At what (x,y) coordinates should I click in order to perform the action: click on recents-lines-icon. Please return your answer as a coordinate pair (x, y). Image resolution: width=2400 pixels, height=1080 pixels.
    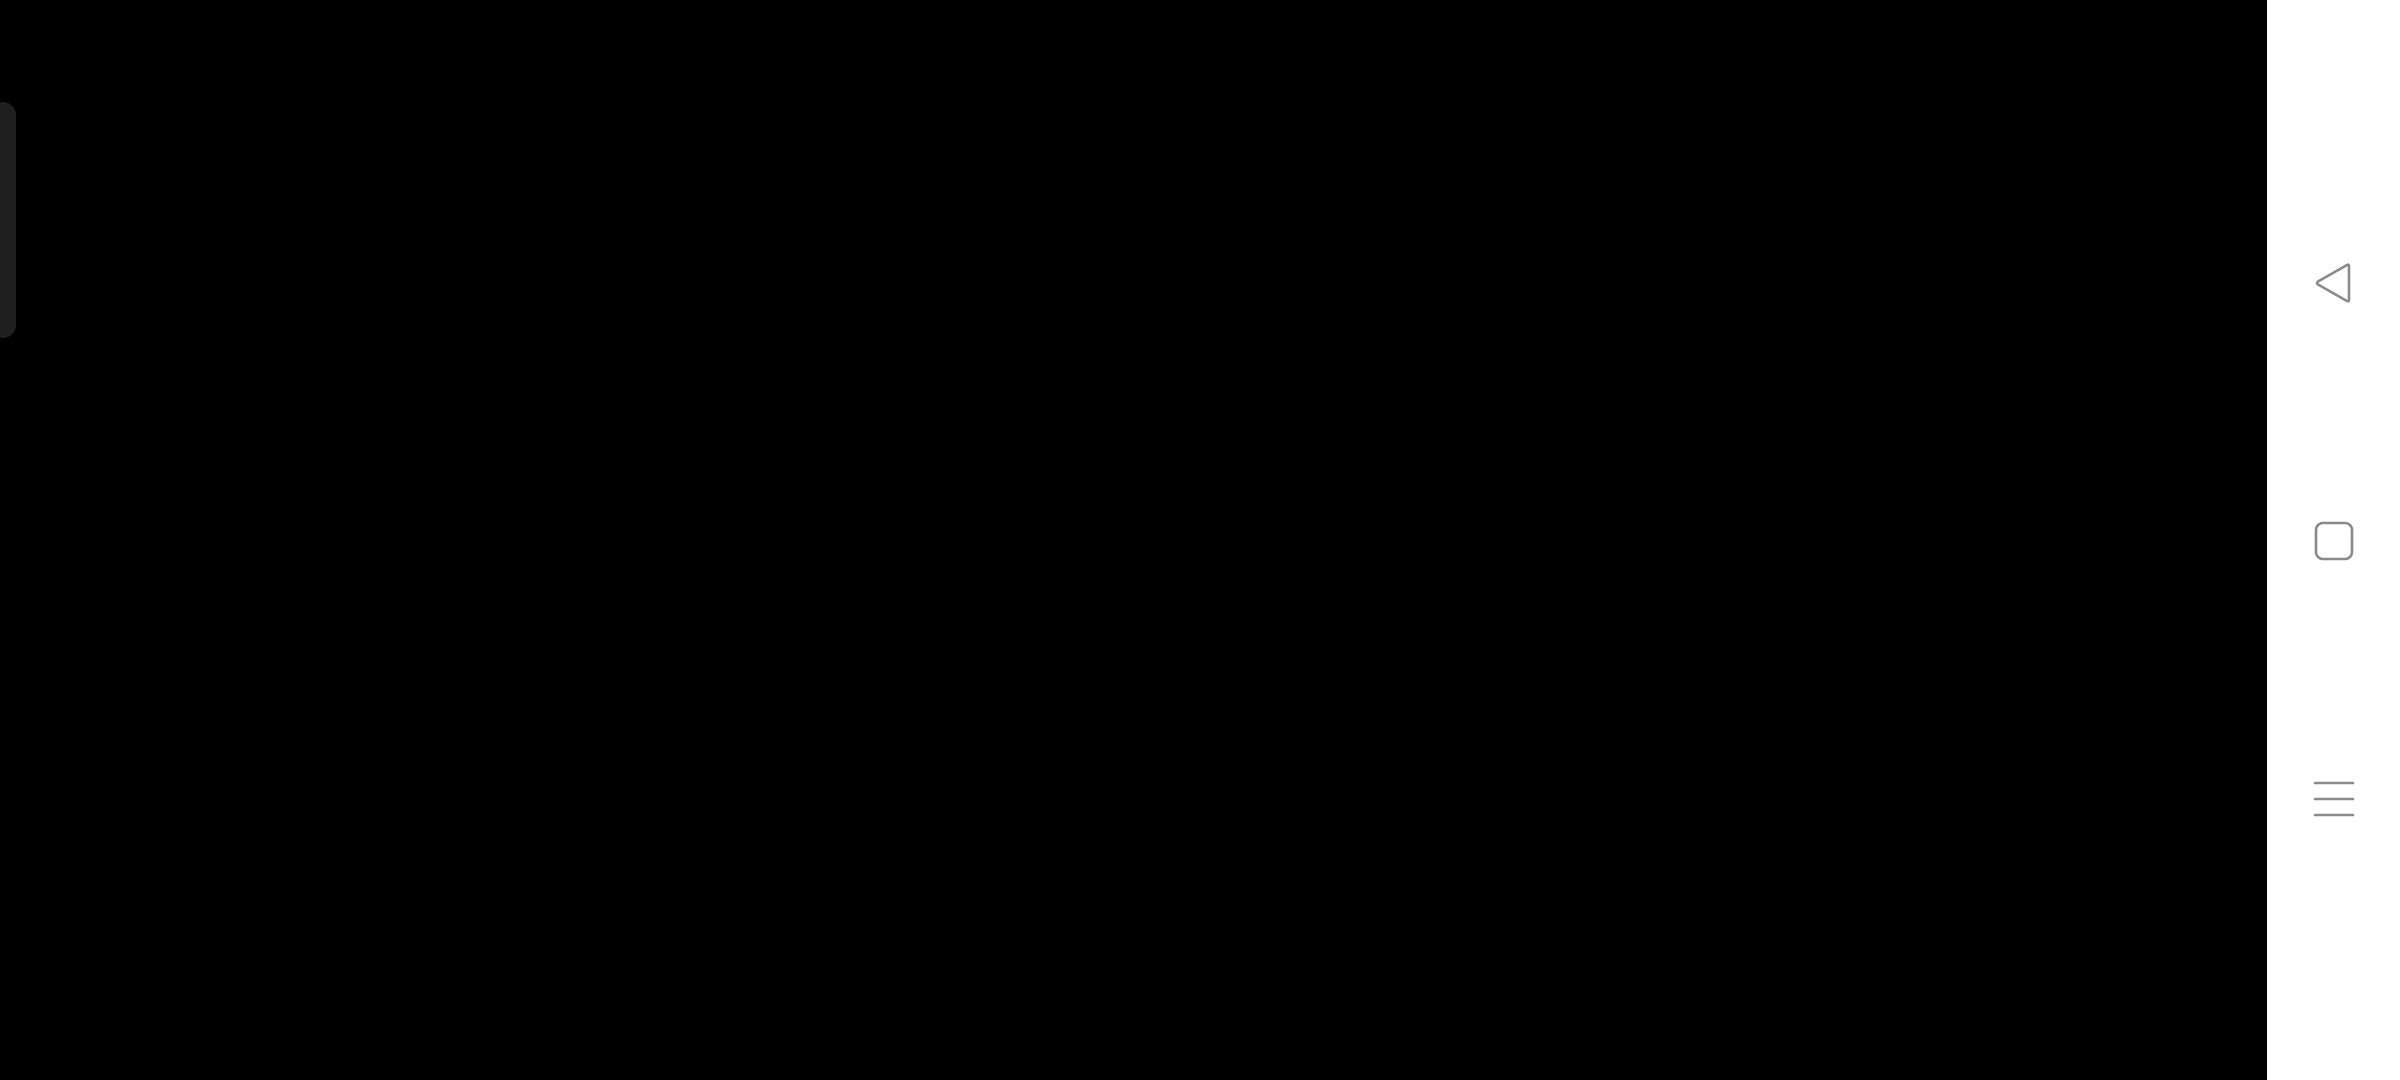
    Looking at the image, I should click on (2333, 799).